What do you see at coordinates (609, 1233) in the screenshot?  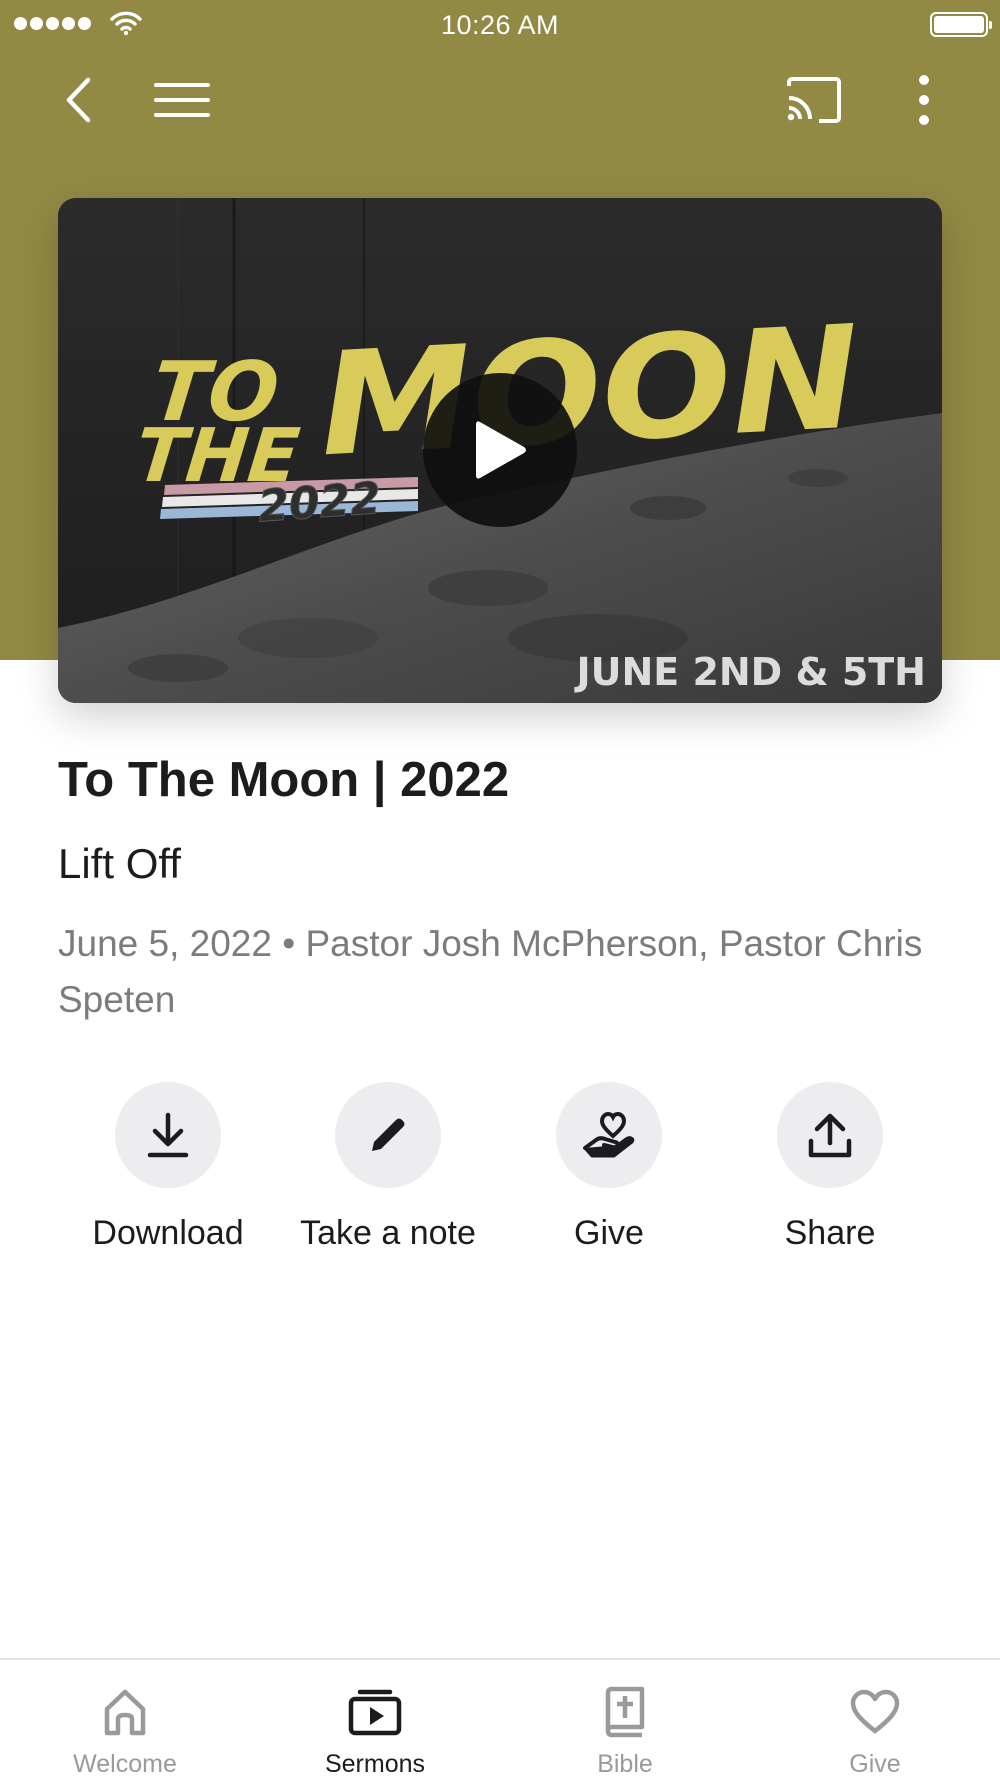 I see `give-action-label: Give` at bounding box center [609, 1233].